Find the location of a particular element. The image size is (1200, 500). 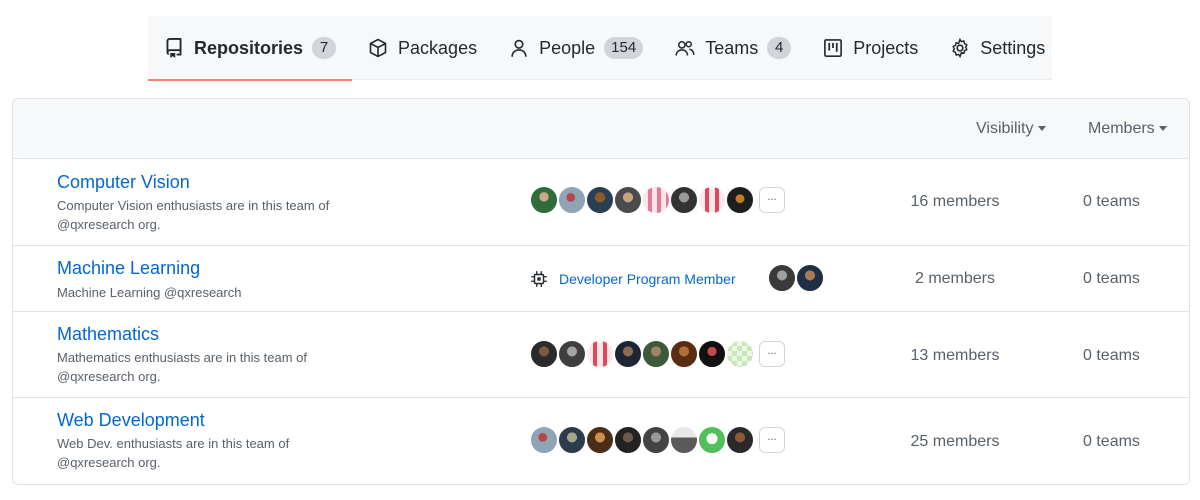

developer-program-label: Developer Program Member is located at coordinates (647, 279).